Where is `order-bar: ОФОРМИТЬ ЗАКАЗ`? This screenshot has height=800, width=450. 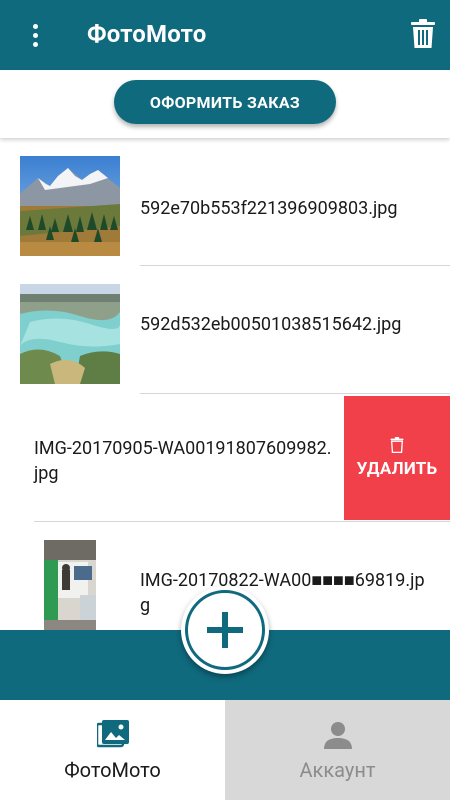 order-bar: ОФОРМИТЬ ЗАКАЗ is located at coordinates (225, 104).